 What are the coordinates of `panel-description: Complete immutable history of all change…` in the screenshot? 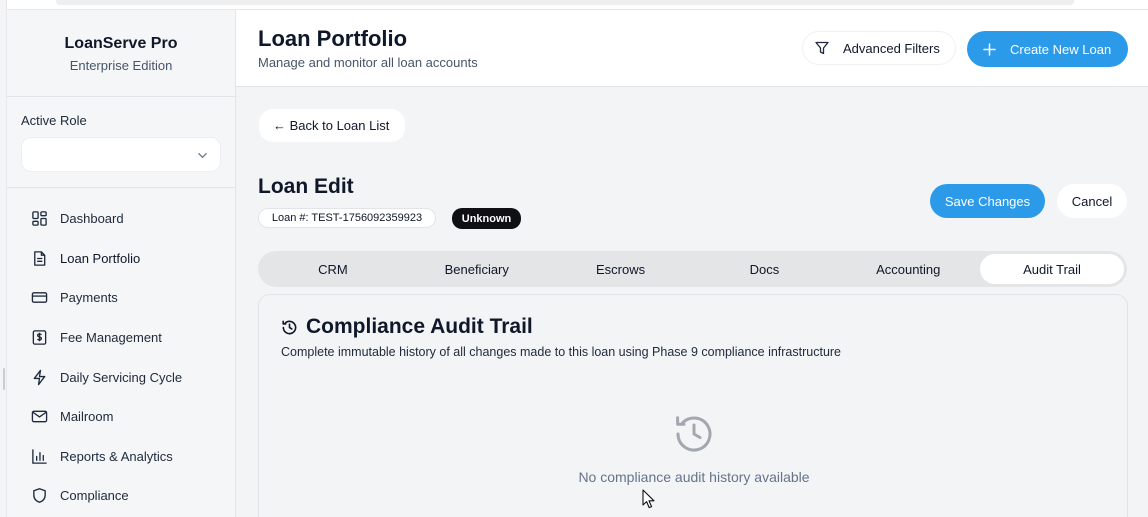 It's located at (561, 352).